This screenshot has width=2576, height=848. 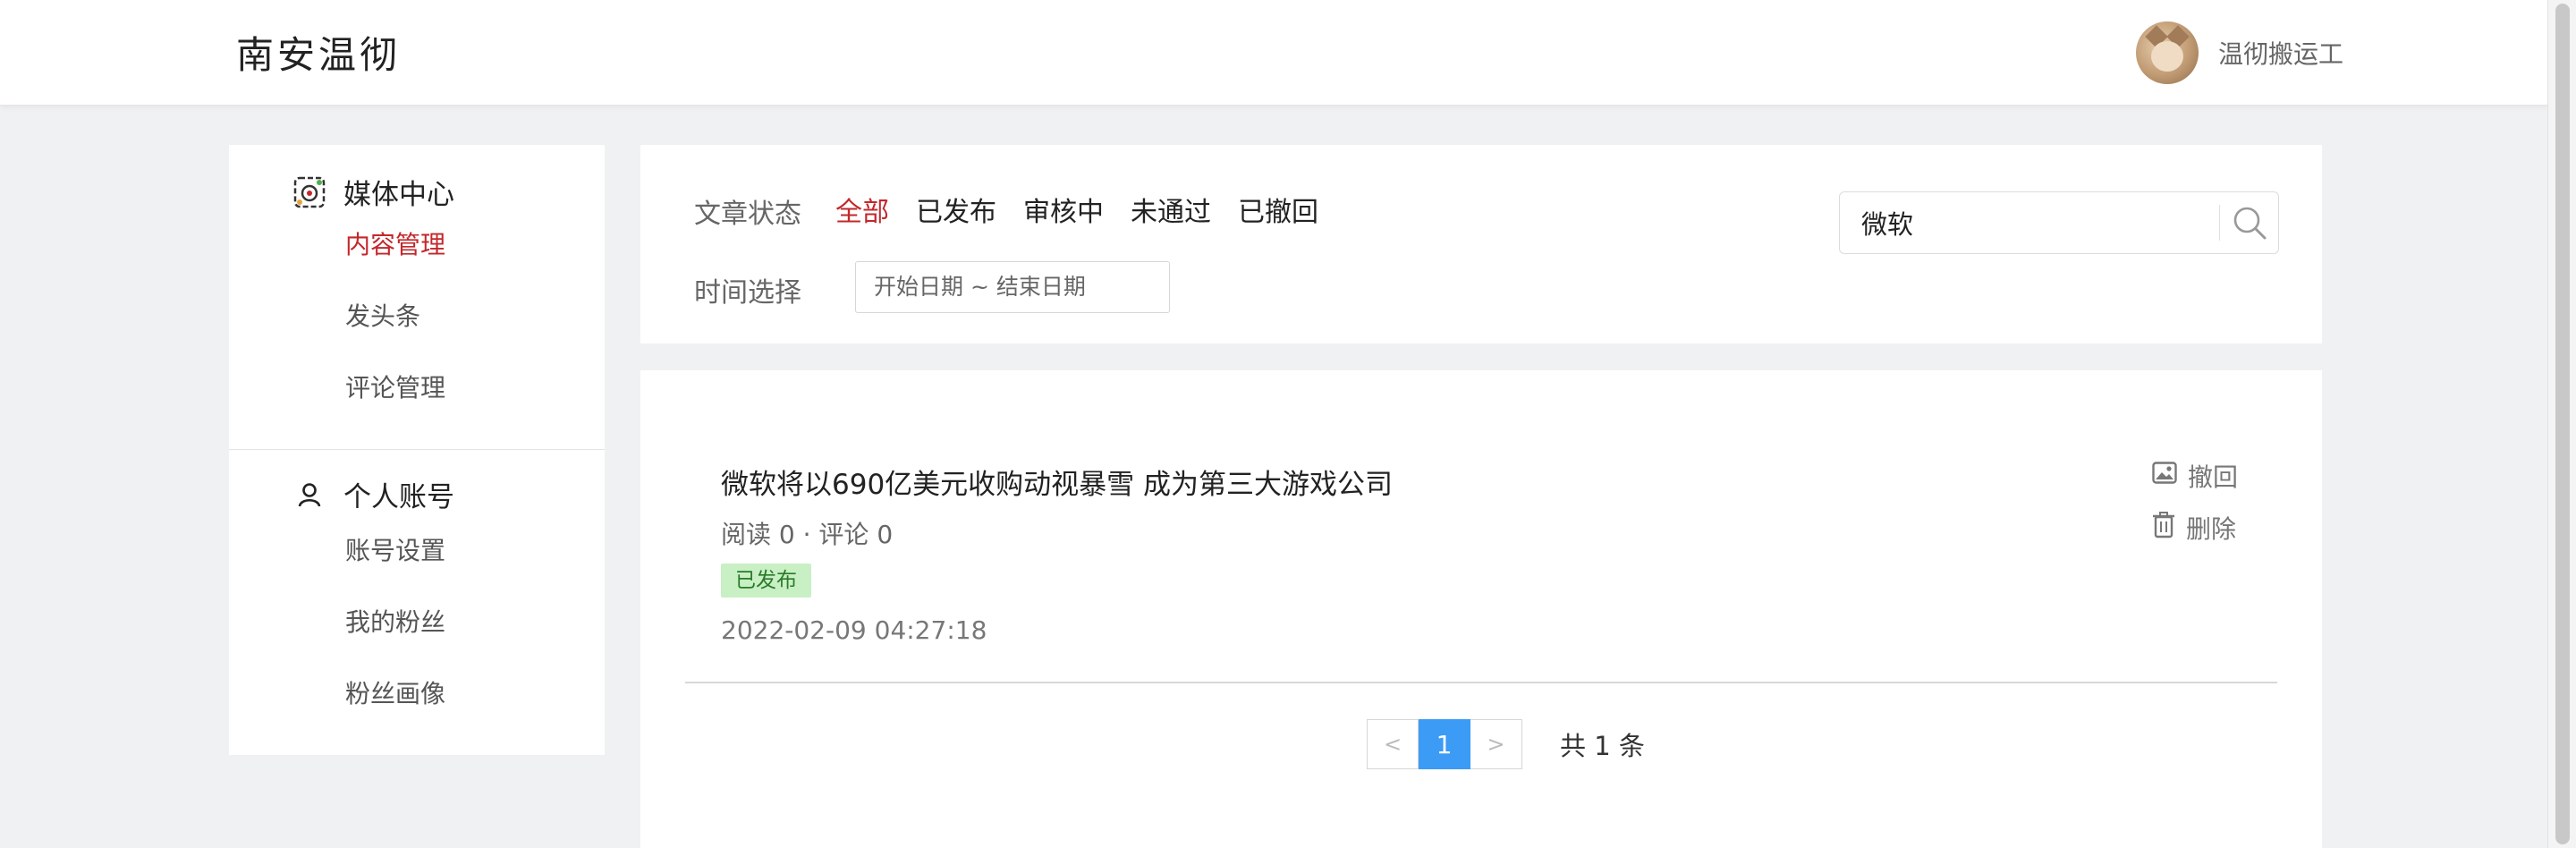 What do you see at coordinates (1602, 746) in the screenshot?
I see `pagination-total: 共 1 条` at bounding box center [1602, 746].